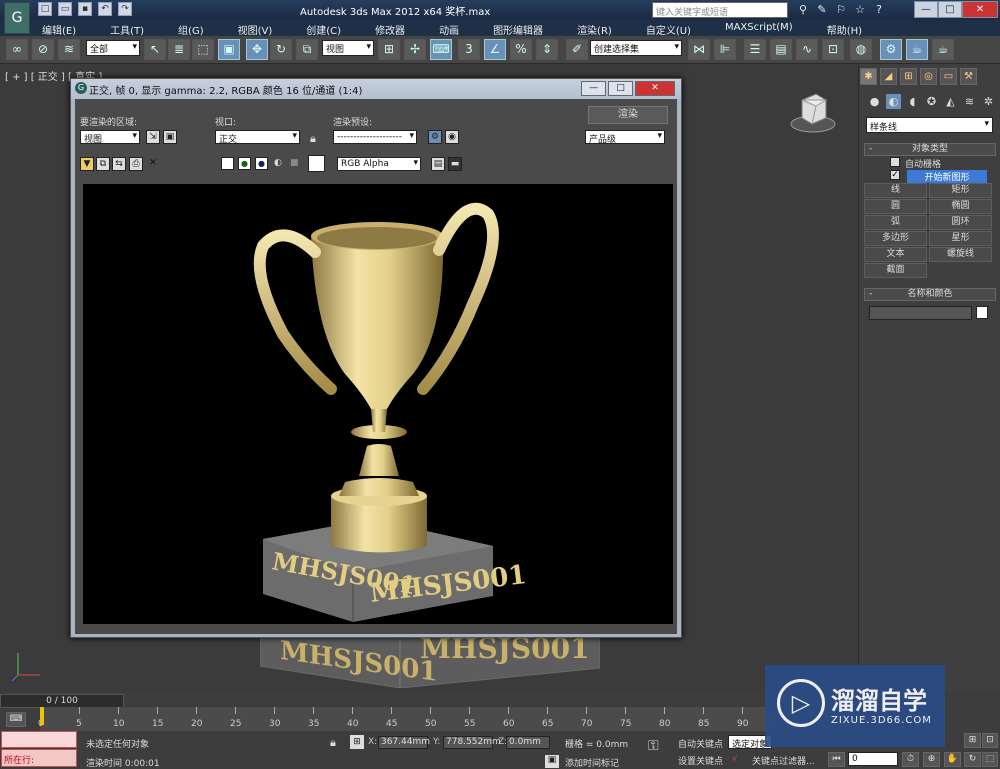 The width and height of the screenshot is (1000, 769). What do you see at coordinates (528, 742) in the screenshot?
I see `z-coordinate-field: 0.0mm` at bounding box center [528, 742].